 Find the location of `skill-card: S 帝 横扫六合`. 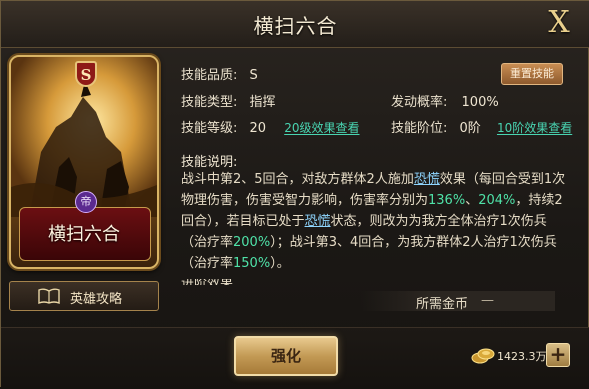

skill-card: S 帝 横扫六合 is located at coordinates (84, 162).